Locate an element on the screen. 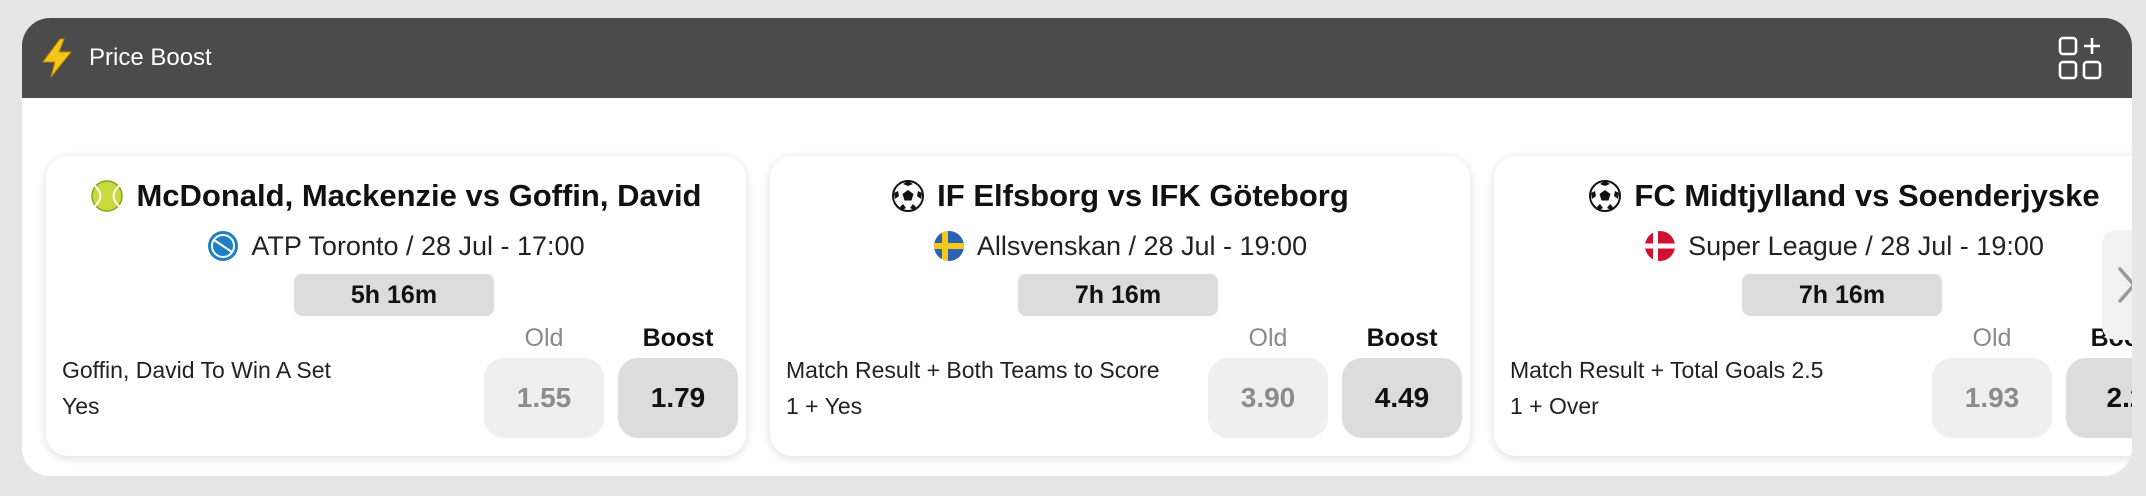  tennis-ball-icon is located at coordinates (107, 196).